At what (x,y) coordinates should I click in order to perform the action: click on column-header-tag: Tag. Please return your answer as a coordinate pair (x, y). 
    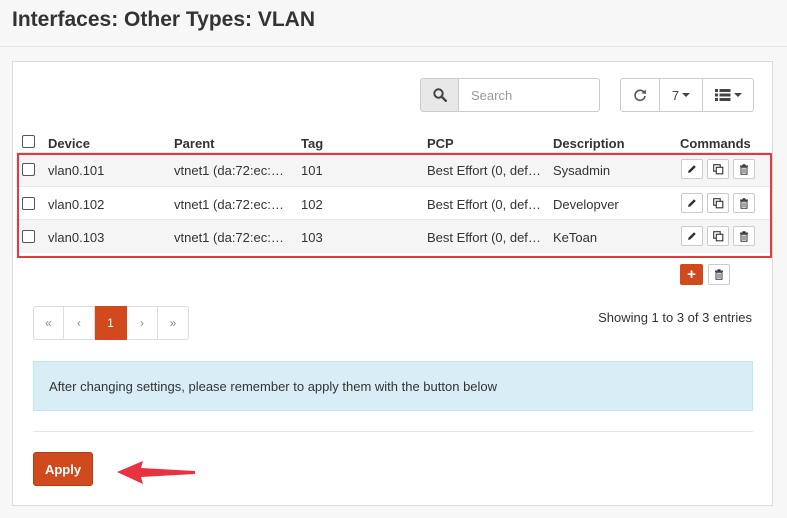
    Looking at the image, I should click on (312, 143).